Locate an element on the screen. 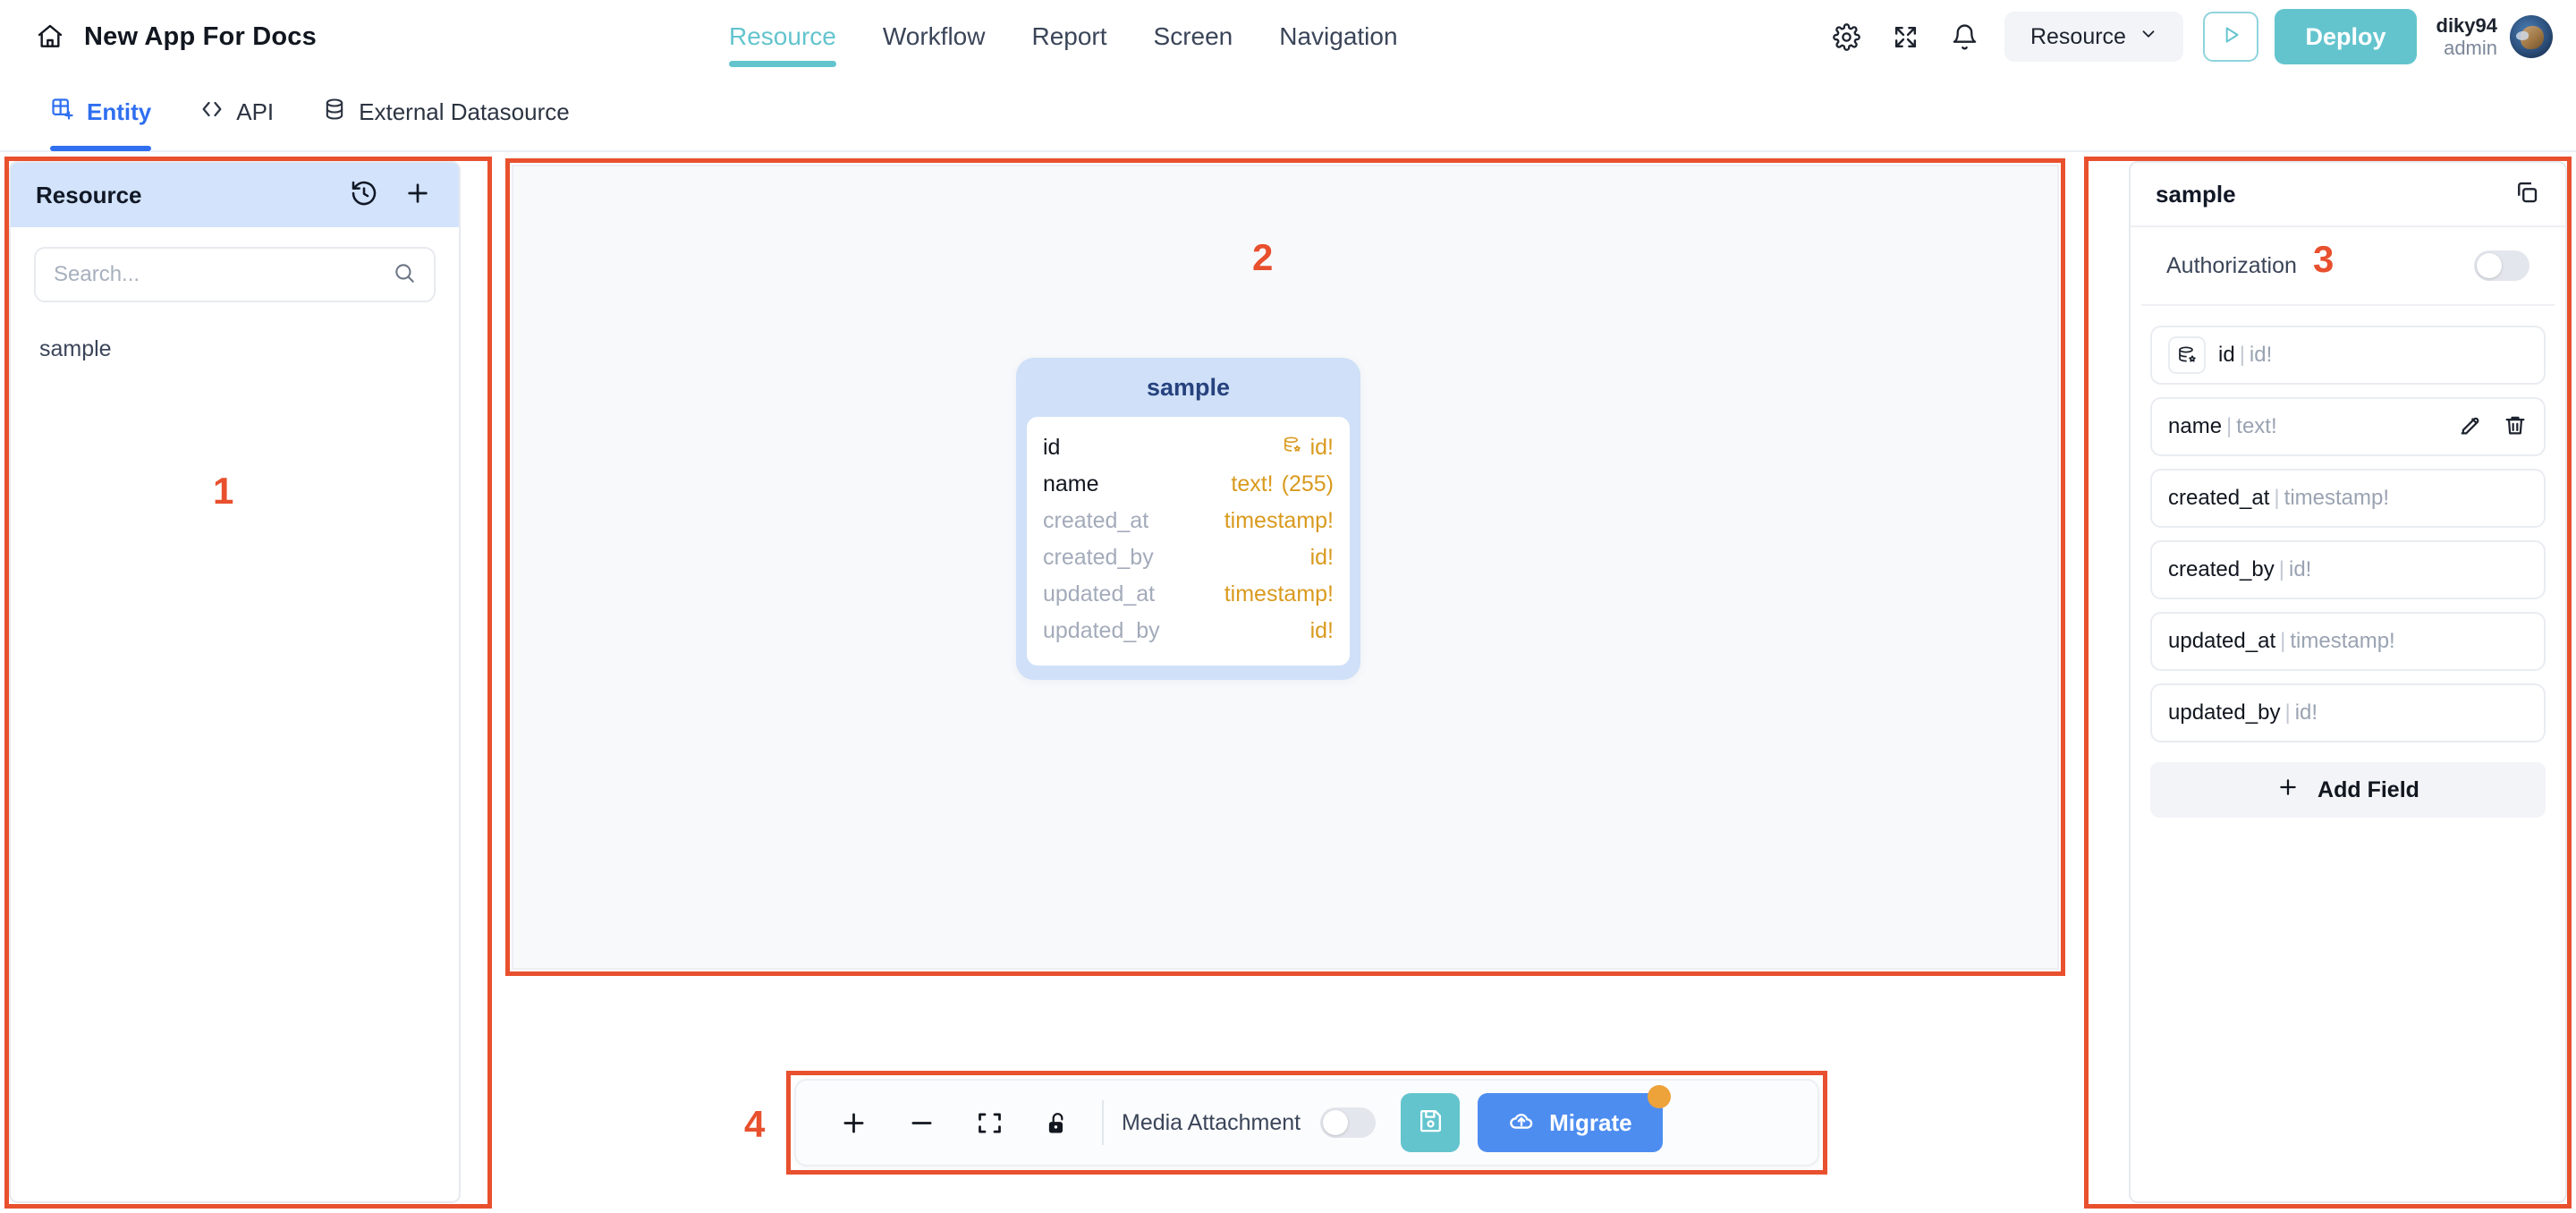  entity-field-type-group: id! is located at coordinates (1308, 448).